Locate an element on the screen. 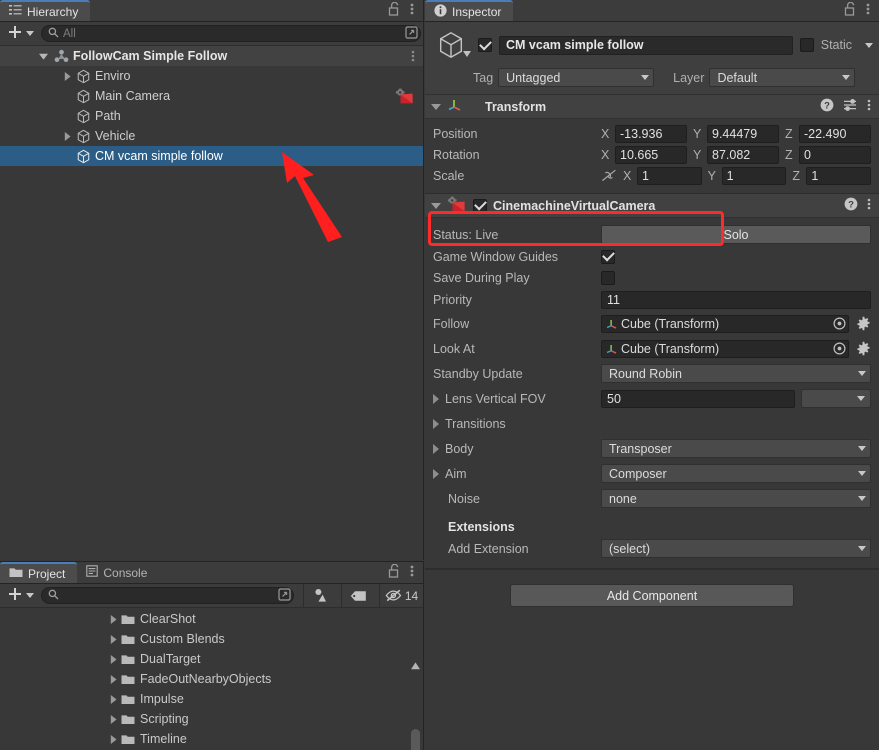  chevron-down-icon is located at coordinates (869, 45).